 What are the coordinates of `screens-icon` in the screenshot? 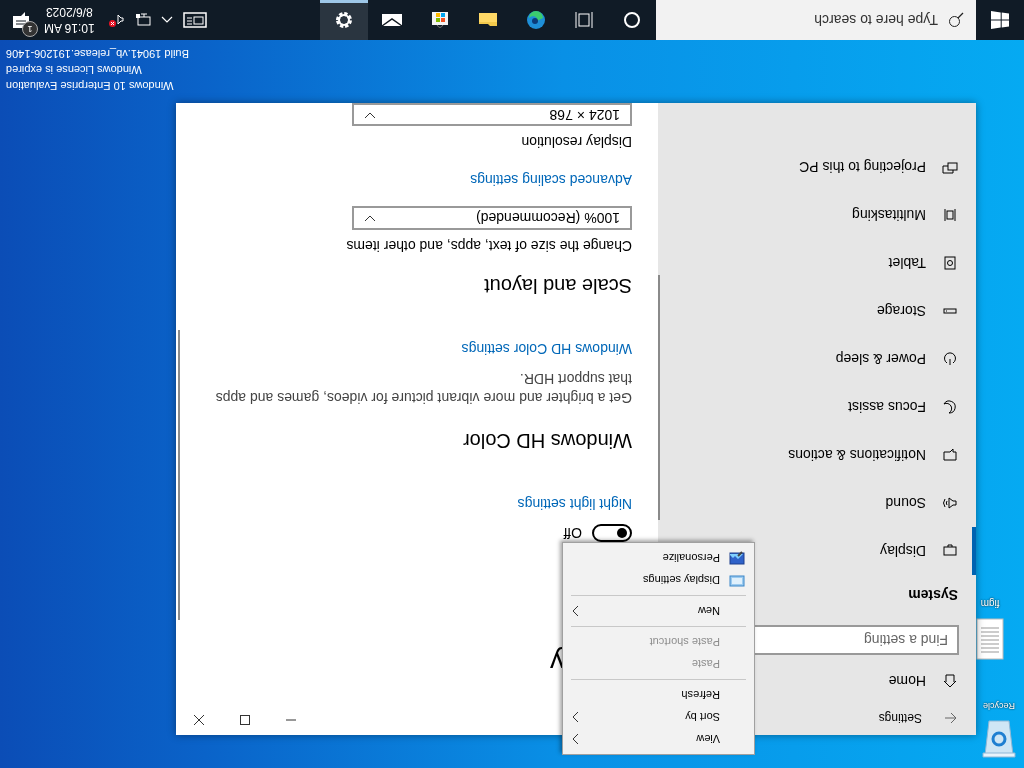 It's located at (950, 167).